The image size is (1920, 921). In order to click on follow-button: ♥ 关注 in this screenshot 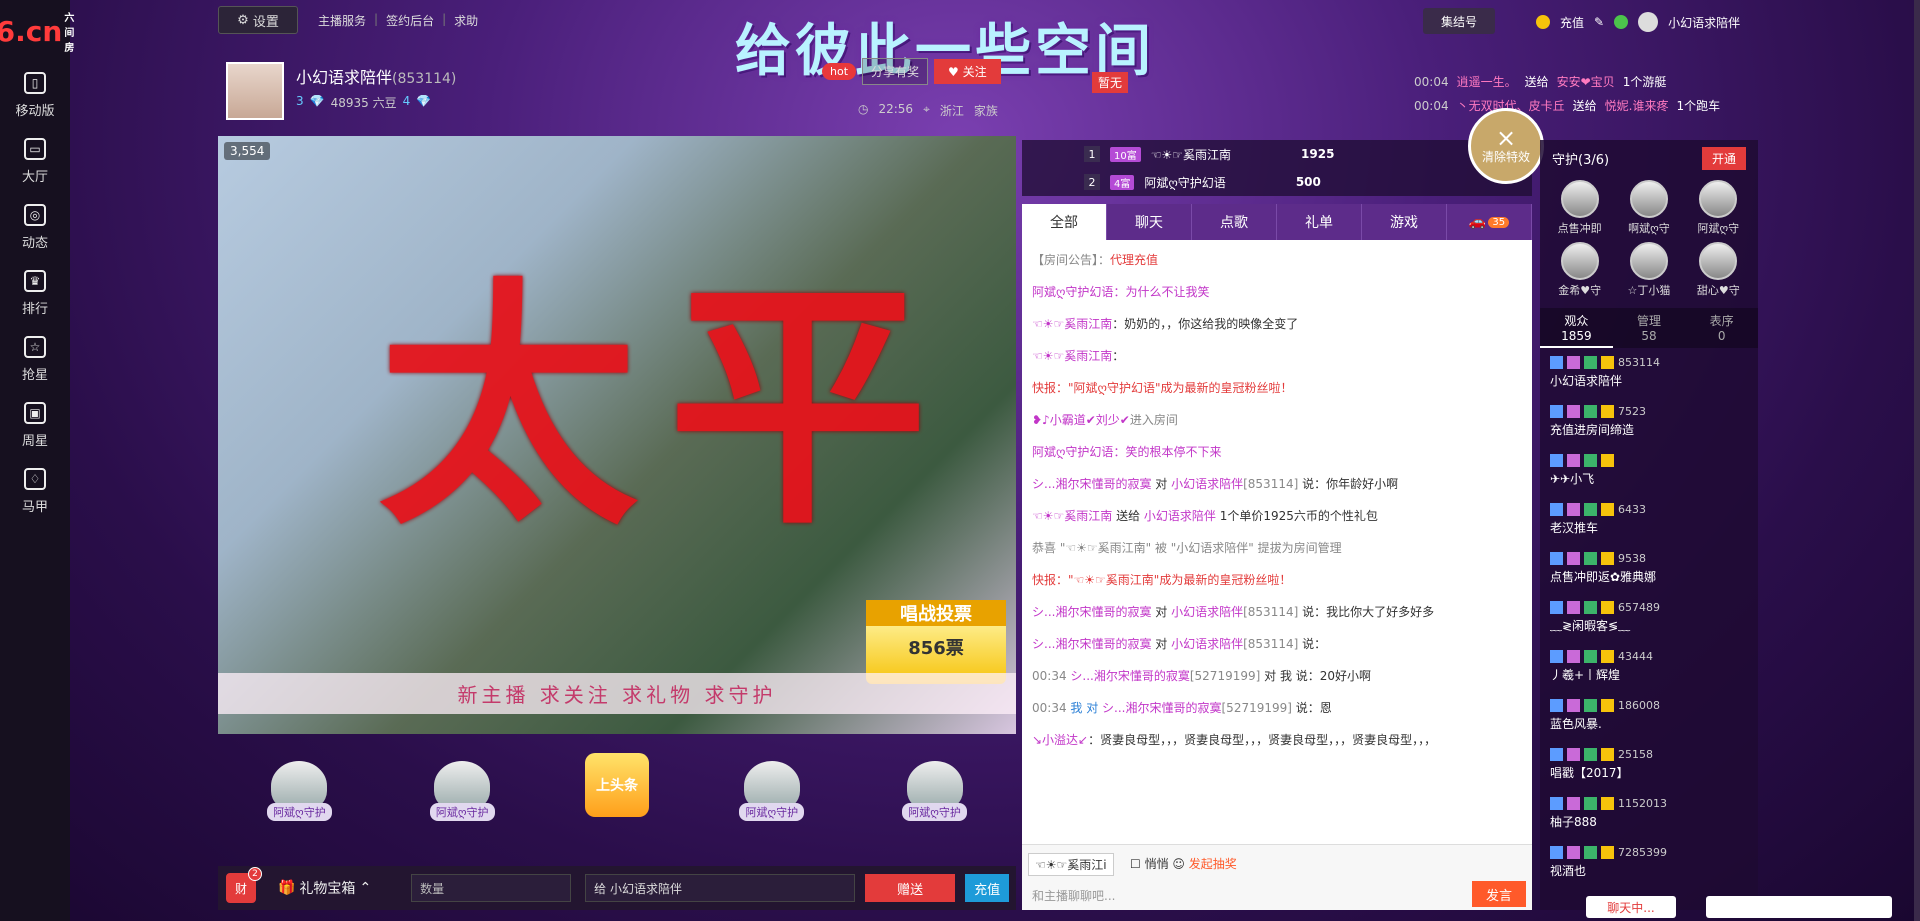, I will do `click(967, 71)`.